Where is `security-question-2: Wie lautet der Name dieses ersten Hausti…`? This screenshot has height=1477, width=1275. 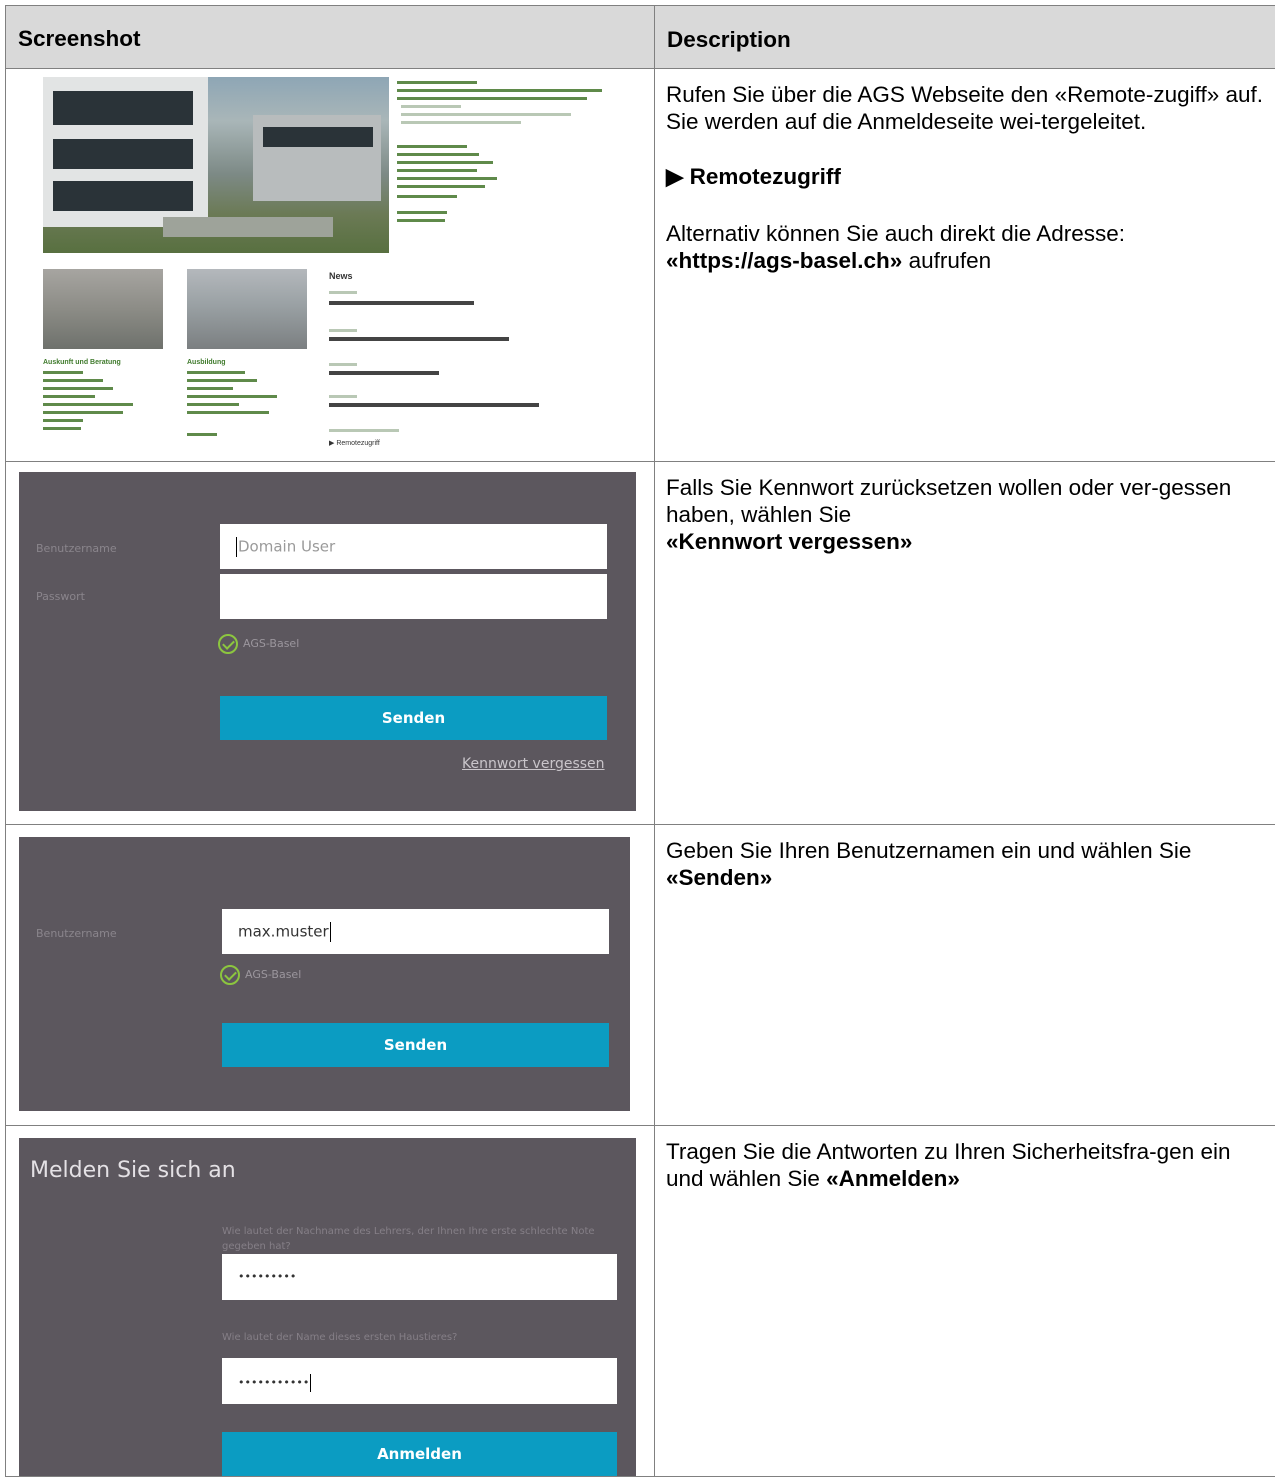
security-question-2: Wie lautet der Name dieses ersten Hausti… is located at coordinates (340, 1337).